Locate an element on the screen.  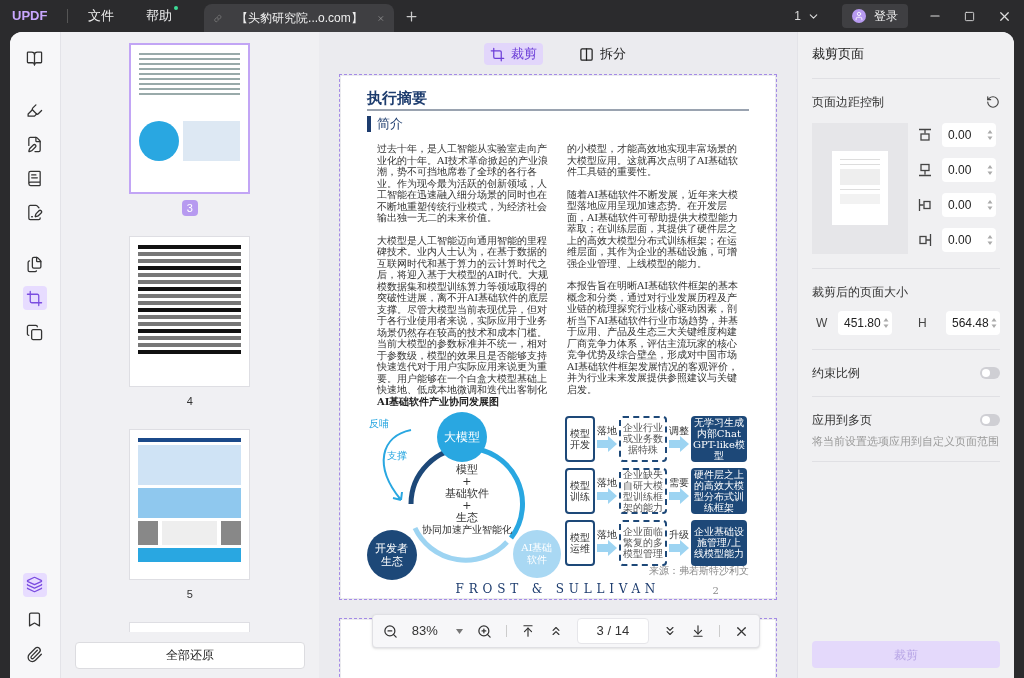
issue-box: 企业缺失自研大模型训练框架的能力 is located at coordinates (642, 490).